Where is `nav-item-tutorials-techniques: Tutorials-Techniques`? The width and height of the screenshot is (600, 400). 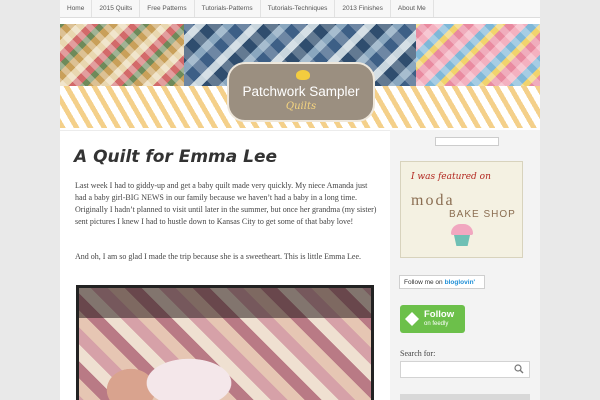 nav-item-tutorials-techniques: Tutorials-Techniques is located at coordinates (298, 8).